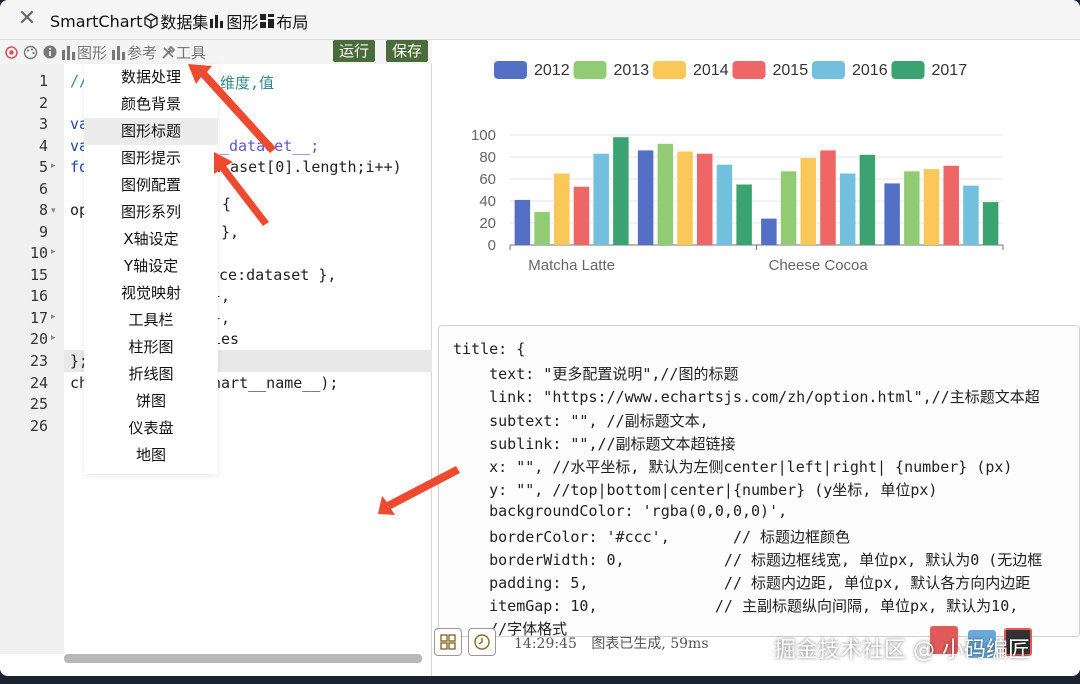  Describe the element at coordinates (870, 70) in the screenshot. I see `legend-label: 2016` at that location.